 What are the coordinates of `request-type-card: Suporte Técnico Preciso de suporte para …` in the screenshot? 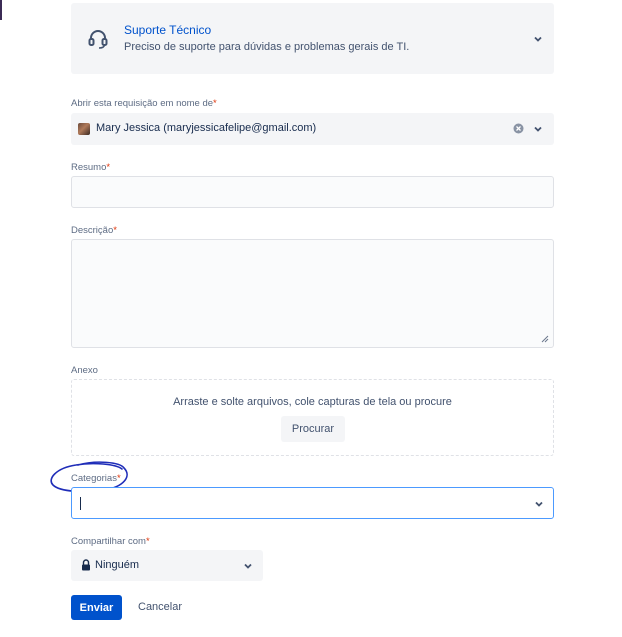 It's located at (312, 38).